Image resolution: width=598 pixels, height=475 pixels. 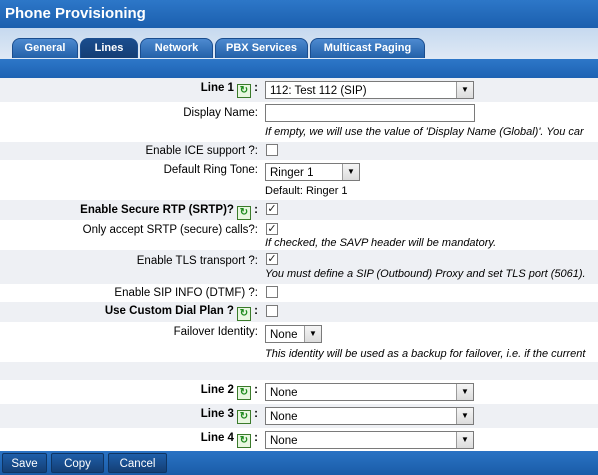 What do you see at coordinates (299, 210) in the screenshot?
I see `srtp-row: Enable Secure RTP (SRTP)? ↻ : ✓` at bounding box center [299, 210].